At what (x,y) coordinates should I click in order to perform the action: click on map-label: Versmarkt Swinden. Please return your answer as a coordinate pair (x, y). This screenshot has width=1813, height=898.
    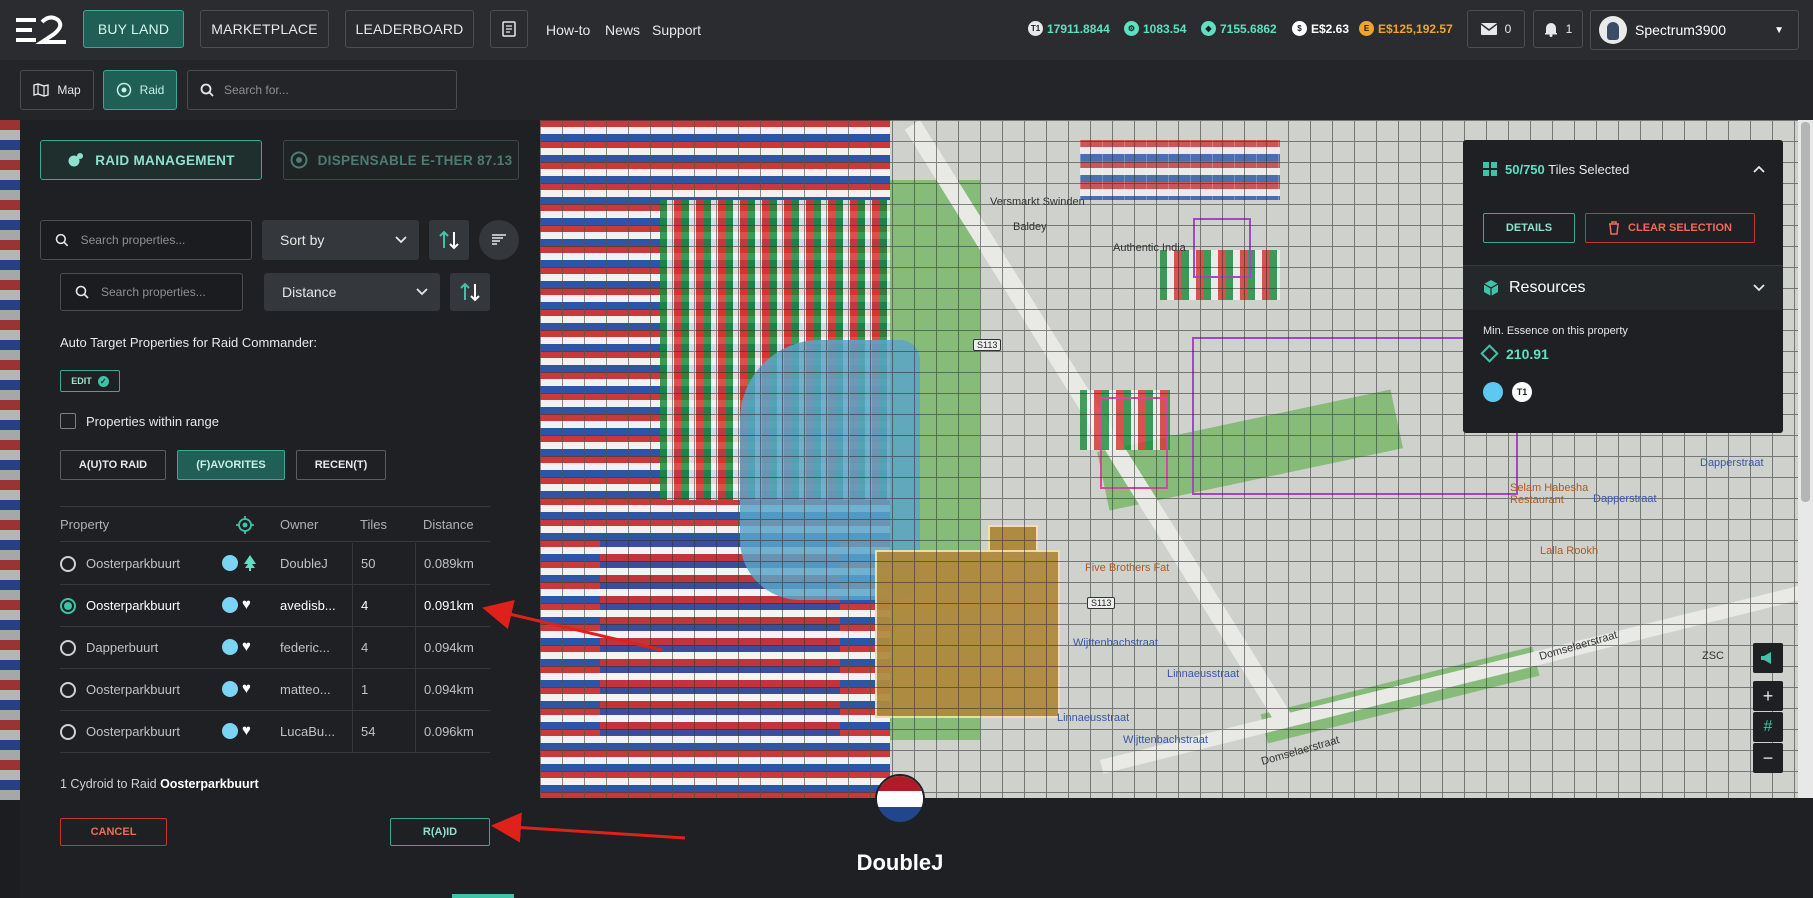
    Looking at the image, I should click on (1037, 202).